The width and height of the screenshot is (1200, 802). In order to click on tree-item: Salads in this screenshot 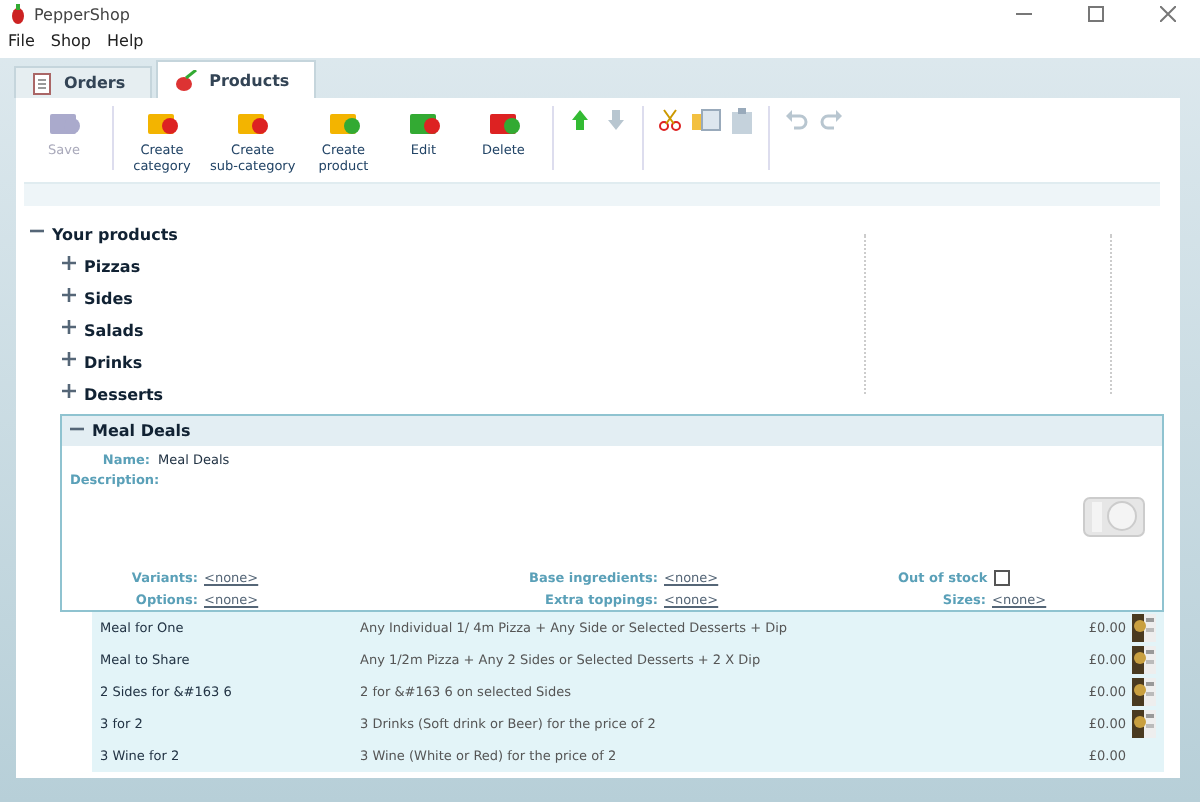, I will do `click(114, 330)`.